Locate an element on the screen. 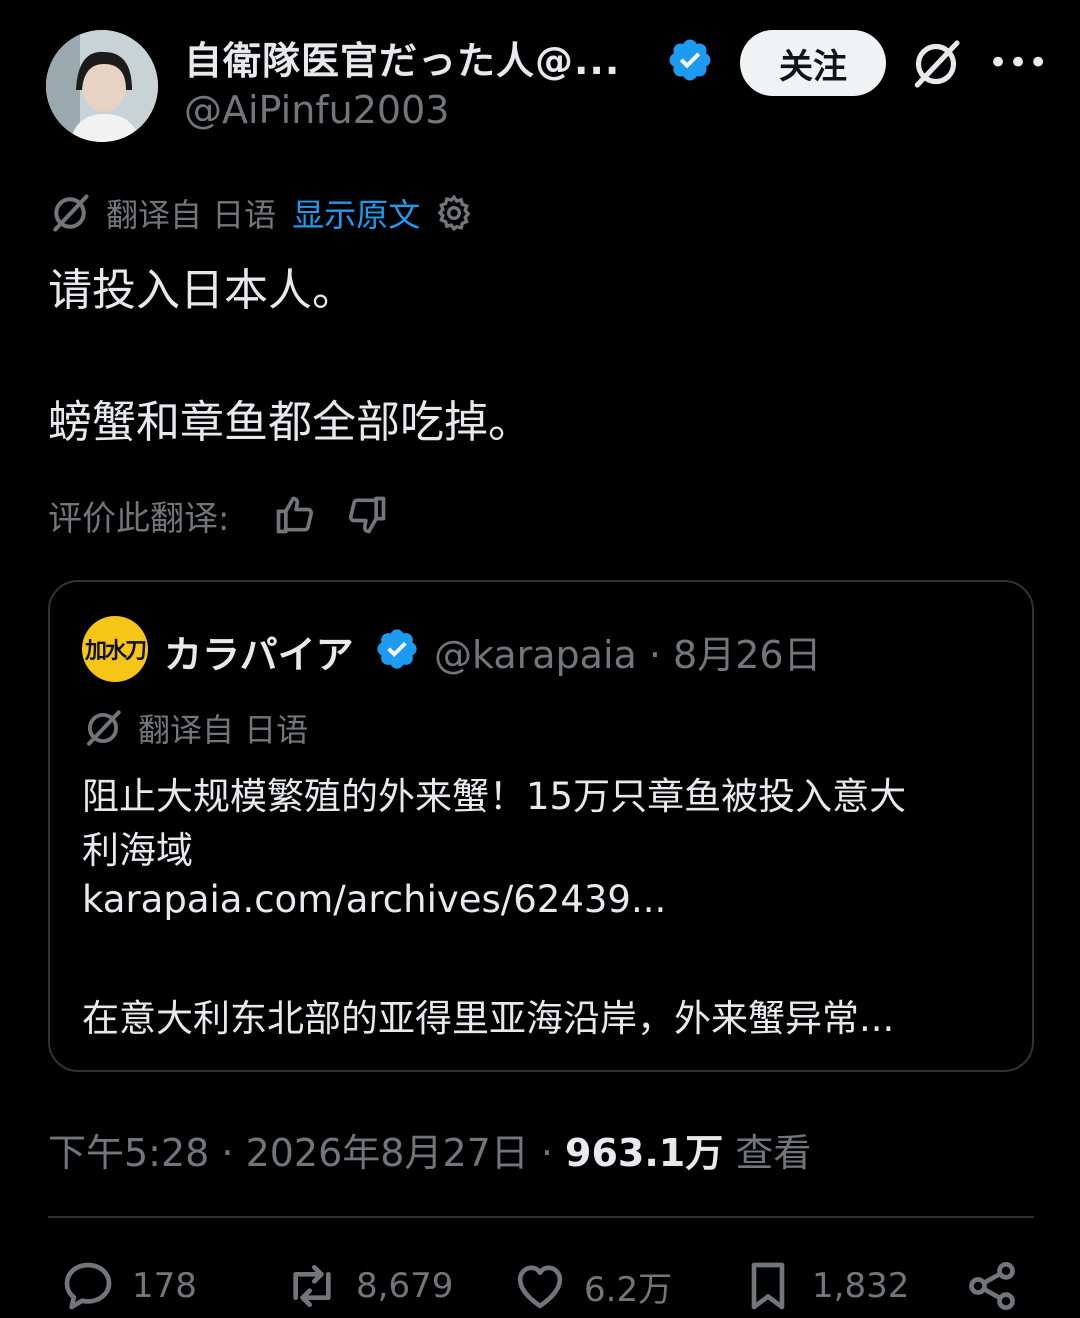 This screenshot has width=1080, height=1318. rate-translation-label: 评价此翻译: is located at coordinates (139, 518).